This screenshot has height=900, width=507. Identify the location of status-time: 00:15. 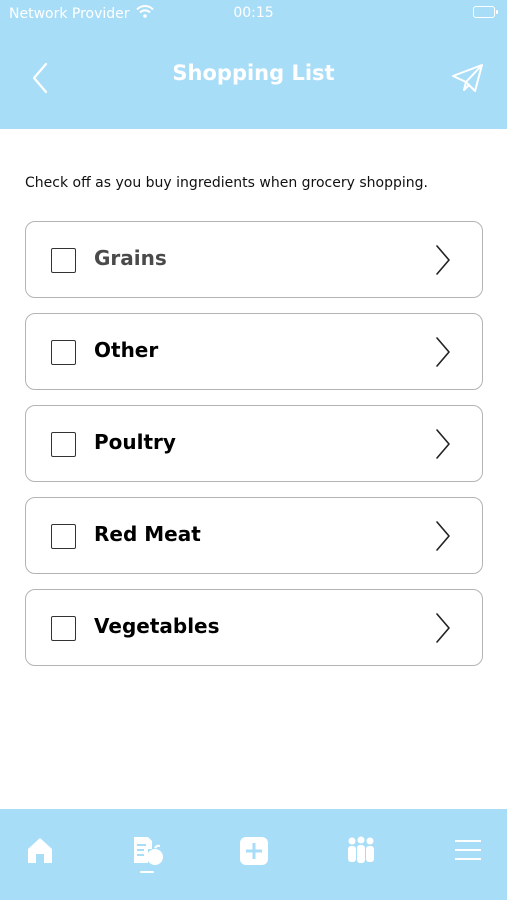
(253, 13).